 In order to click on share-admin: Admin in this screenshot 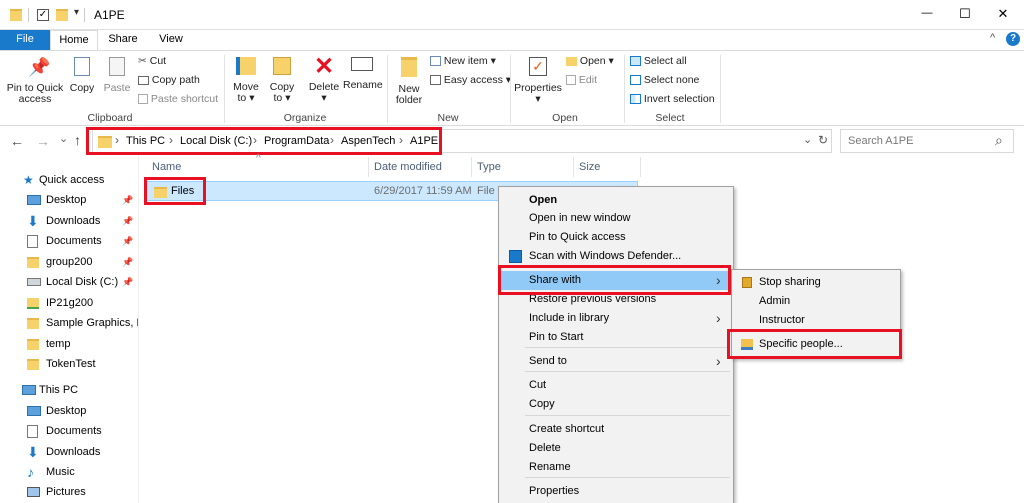, I will do `click(816, 301)`.